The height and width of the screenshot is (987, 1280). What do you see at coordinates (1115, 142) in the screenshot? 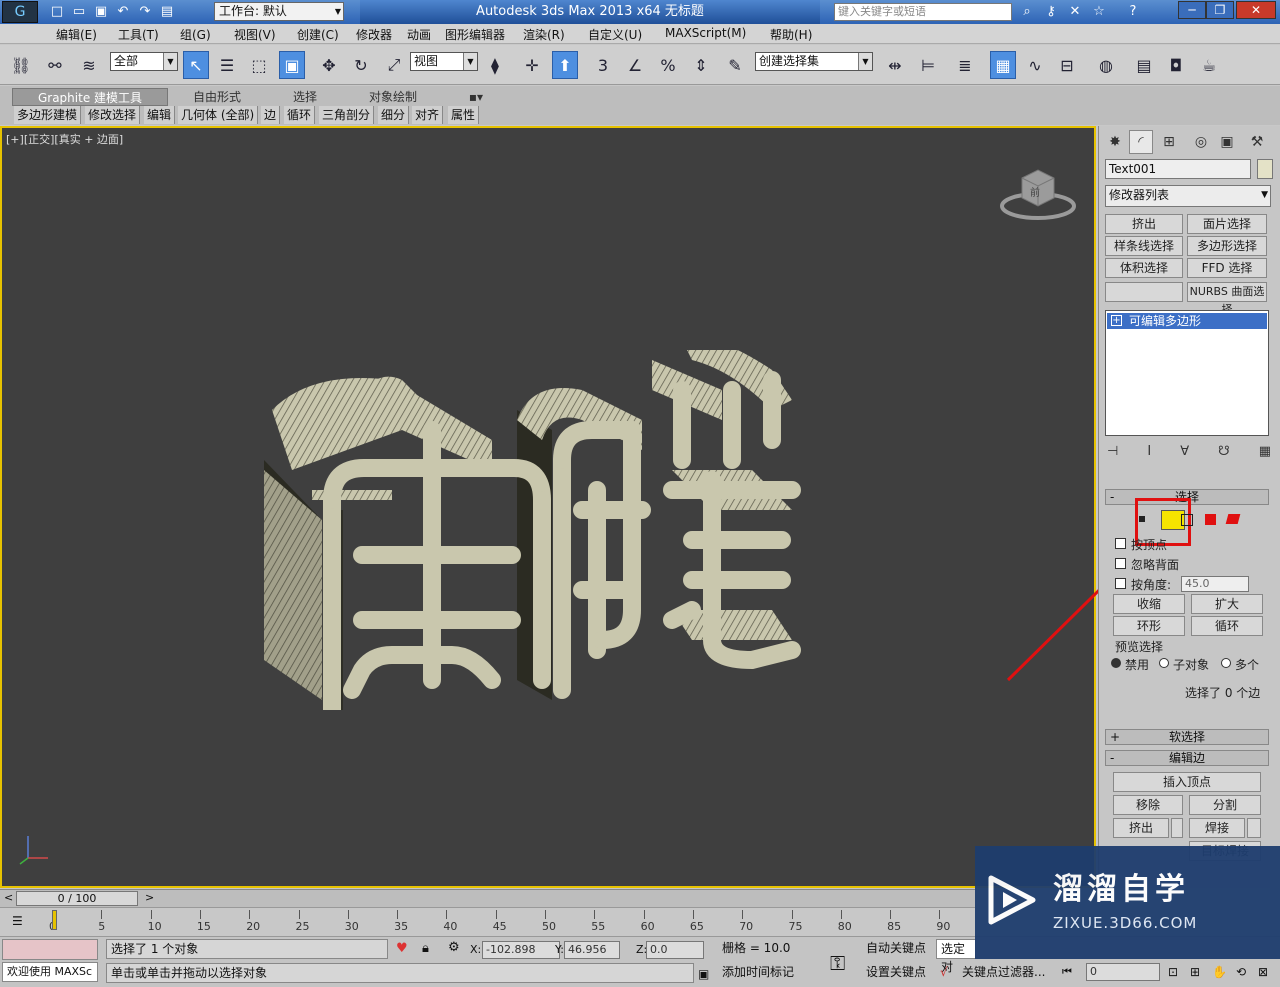
I see `create-tab-icon: ✸` at bounding box center [1115, 142].